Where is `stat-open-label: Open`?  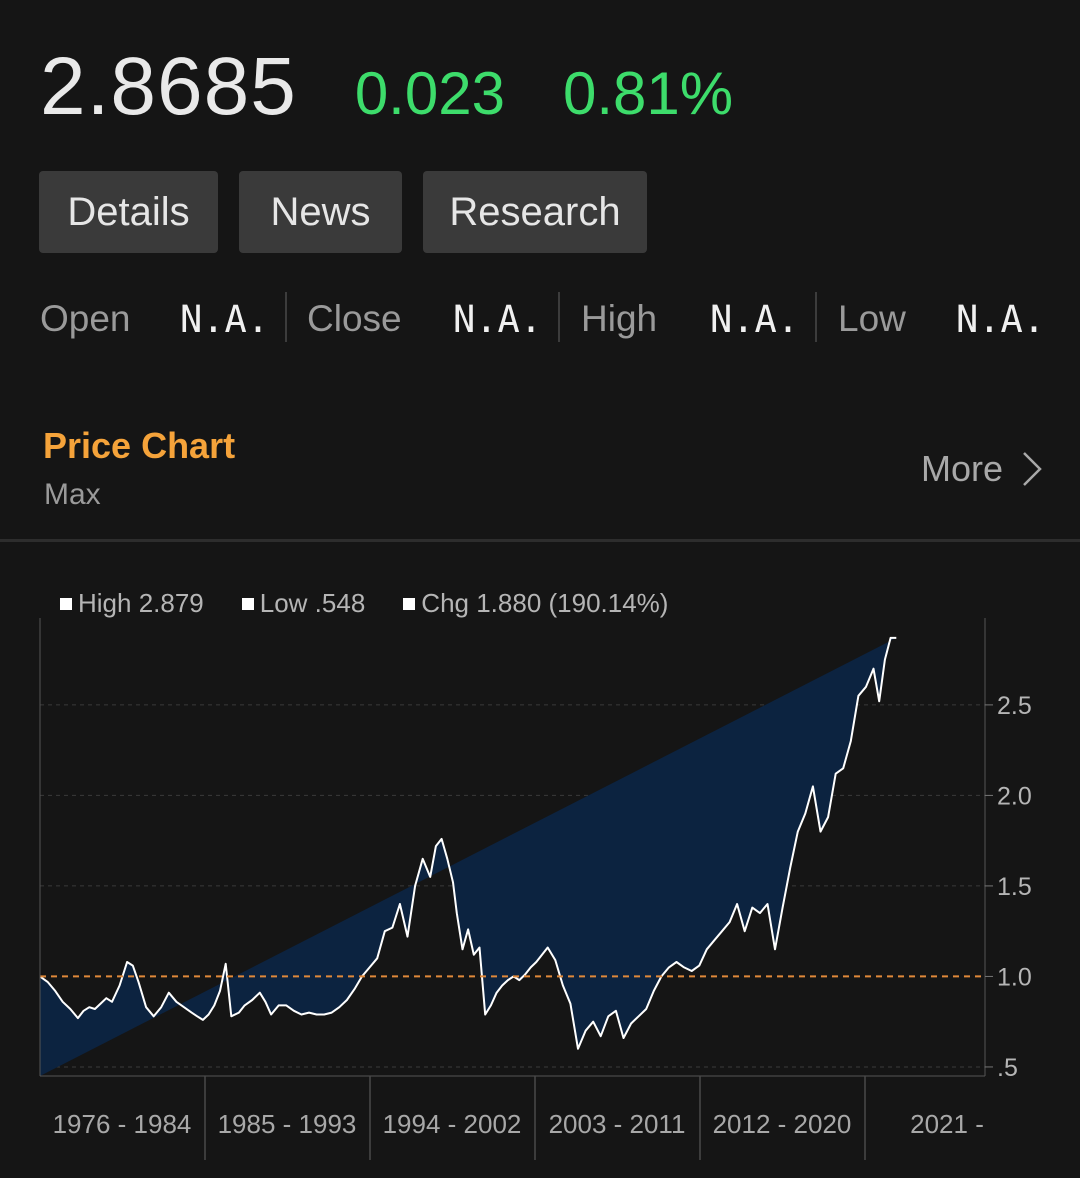
stat-open-label: Open is located at coordinates (85, 318).